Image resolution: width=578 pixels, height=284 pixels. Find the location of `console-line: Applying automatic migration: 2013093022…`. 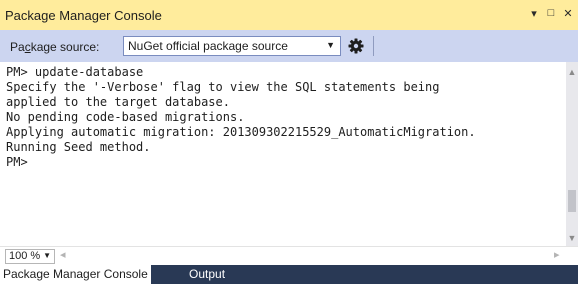

console-line: Applying automatic migration: 2013093022… is located at coordinates (241, 132).